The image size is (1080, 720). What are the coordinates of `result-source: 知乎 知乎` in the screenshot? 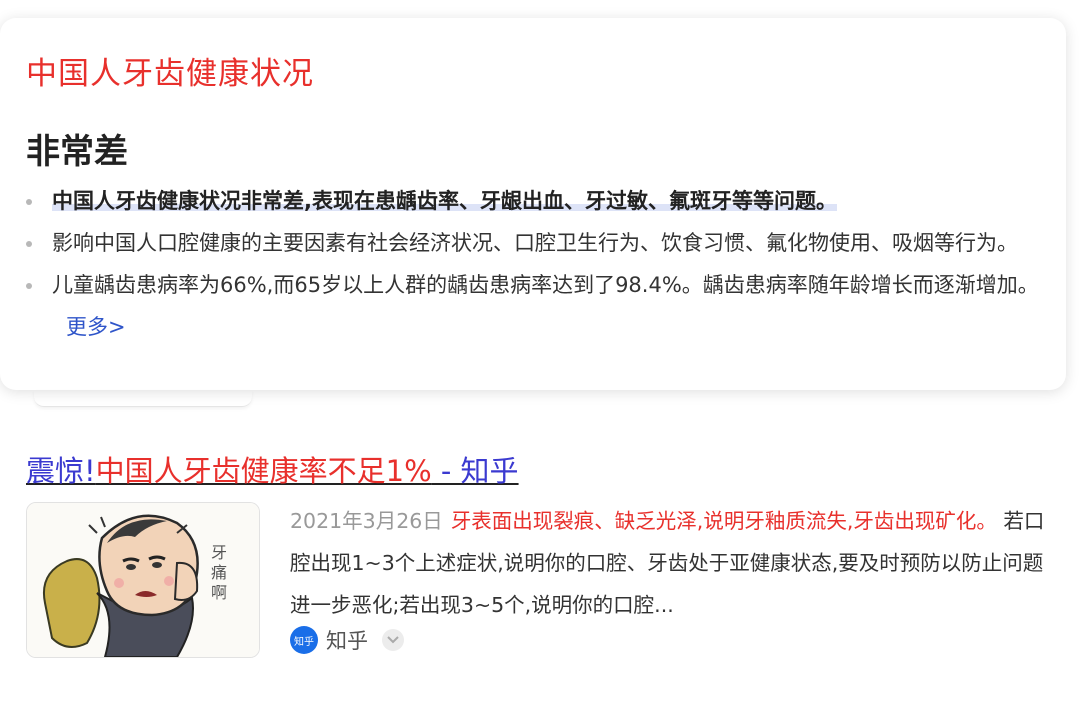 It's located at (347, 640).